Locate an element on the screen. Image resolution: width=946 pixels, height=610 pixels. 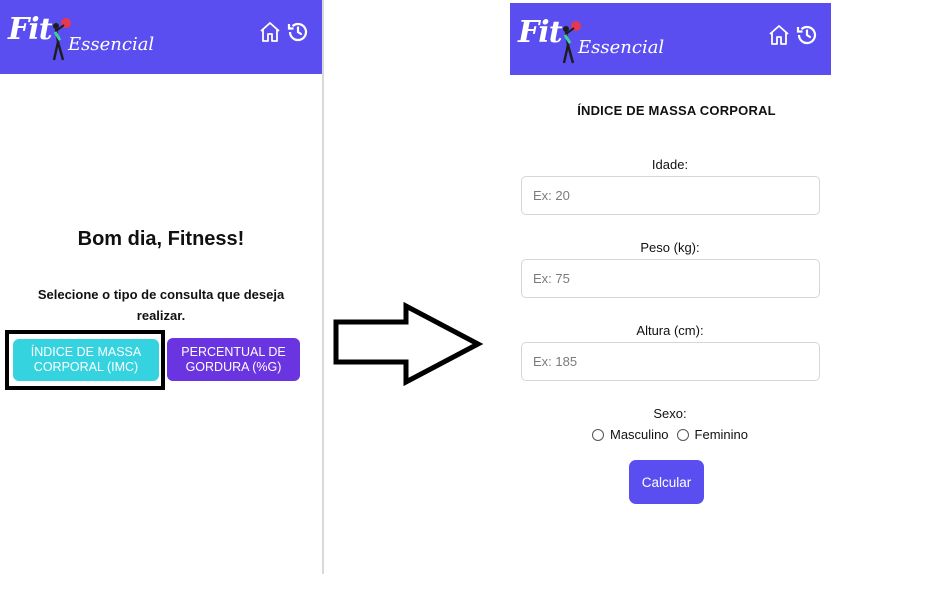
radio-male-label: Masculino is located at coordinates (639, 434).